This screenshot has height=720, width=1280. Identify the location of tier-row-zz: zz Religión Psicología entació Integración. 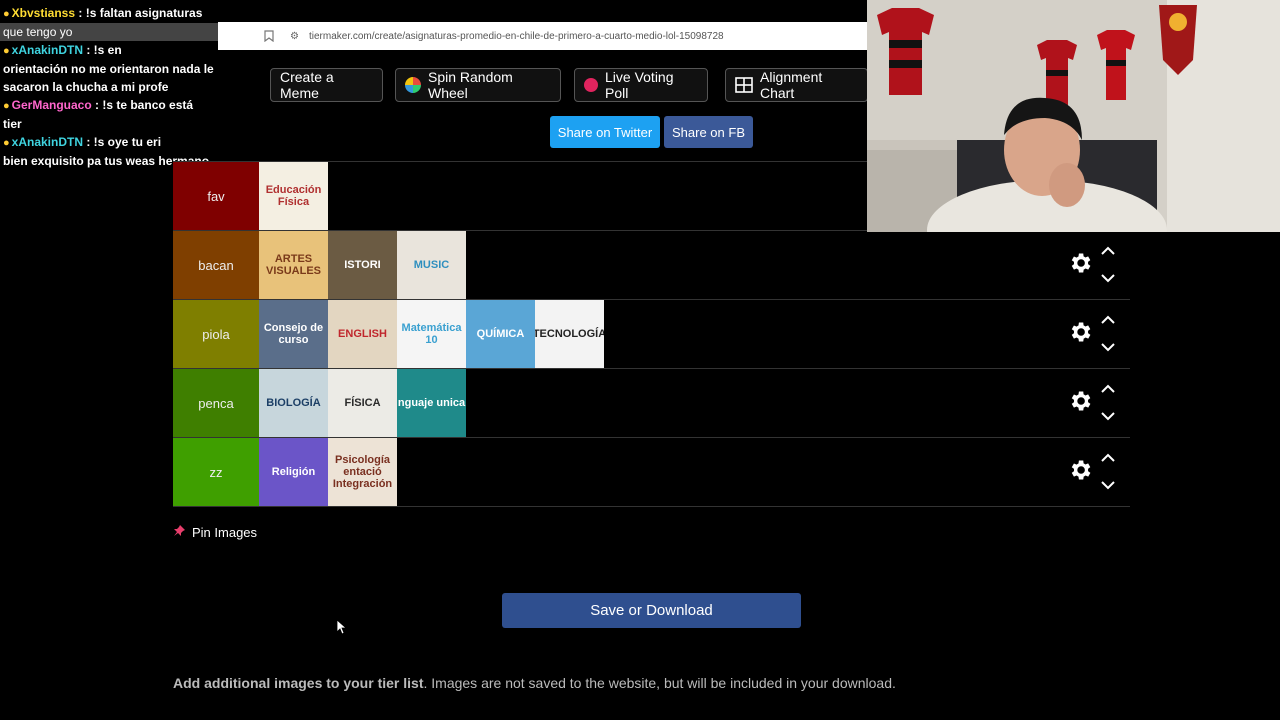
(651, 472).